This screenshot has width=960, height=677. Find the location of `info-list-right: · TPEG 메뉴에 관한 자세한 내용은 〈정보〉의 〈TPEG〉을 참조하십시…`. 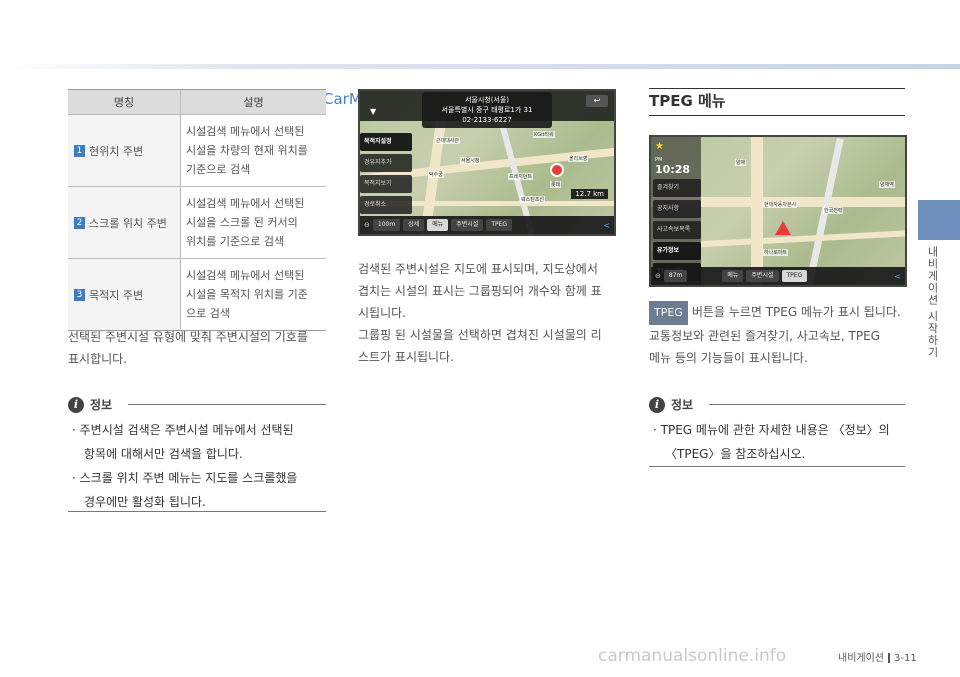

info-list-right: · TPEG 메뉴에 관한 자세한 내용은 〈정보〉의 〈TPEG〉을 참조하십시… is located at coordinates (784, 442).